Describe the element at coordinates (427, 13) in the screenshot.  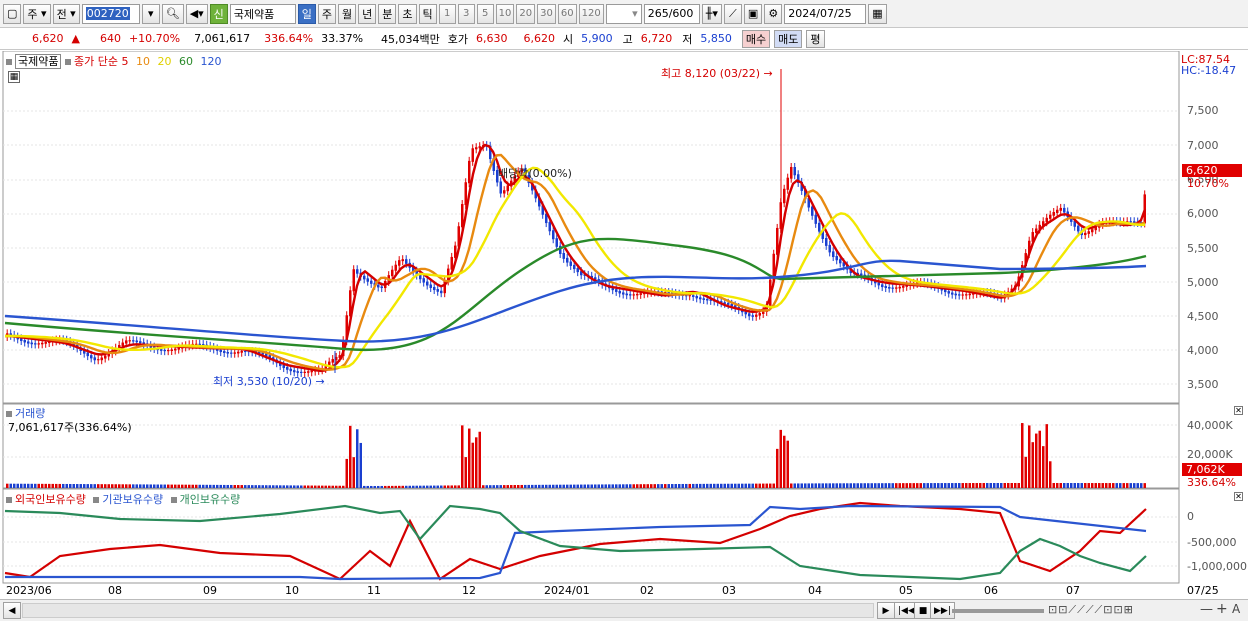
I see `tab-tick: 틱` at that location.